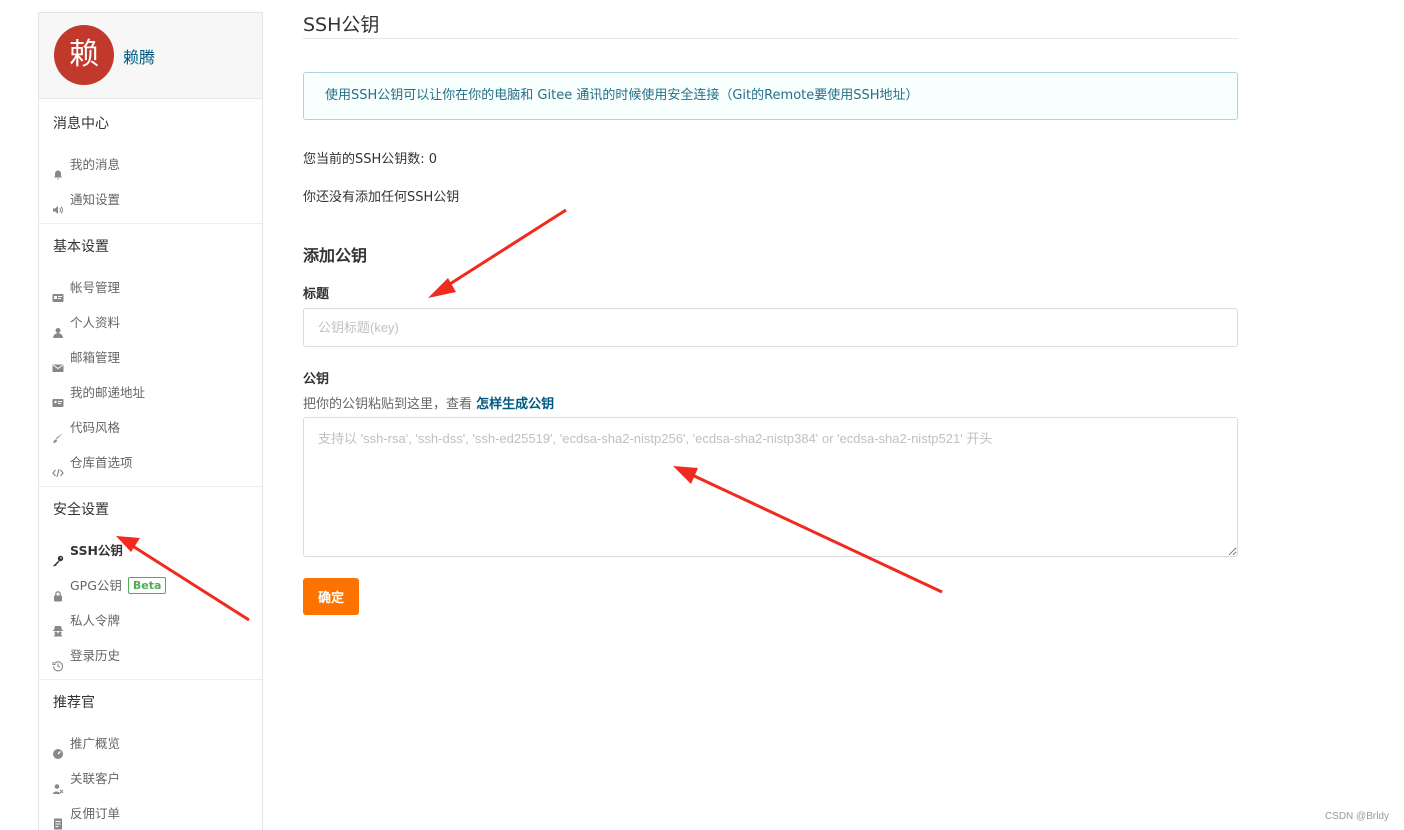  I want to click on user-link-icon, so click(58, 783).